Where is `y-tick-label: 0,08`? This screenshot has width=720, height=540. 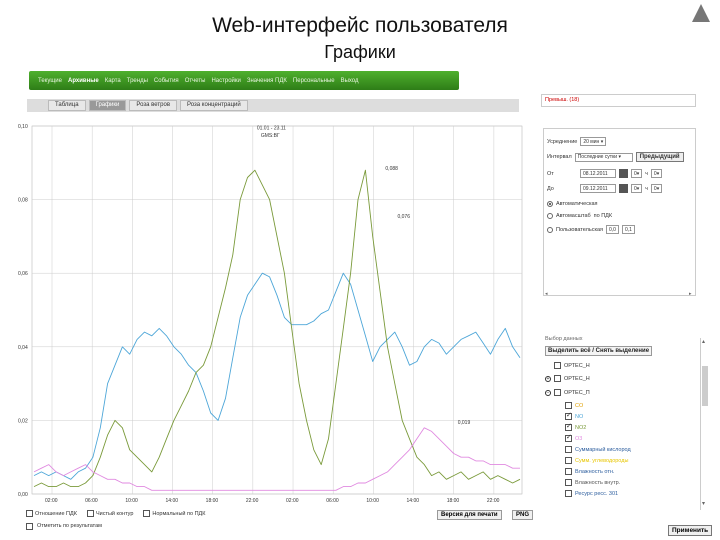 y-tick-label: 0,08 is located at coordinates (23, 201).